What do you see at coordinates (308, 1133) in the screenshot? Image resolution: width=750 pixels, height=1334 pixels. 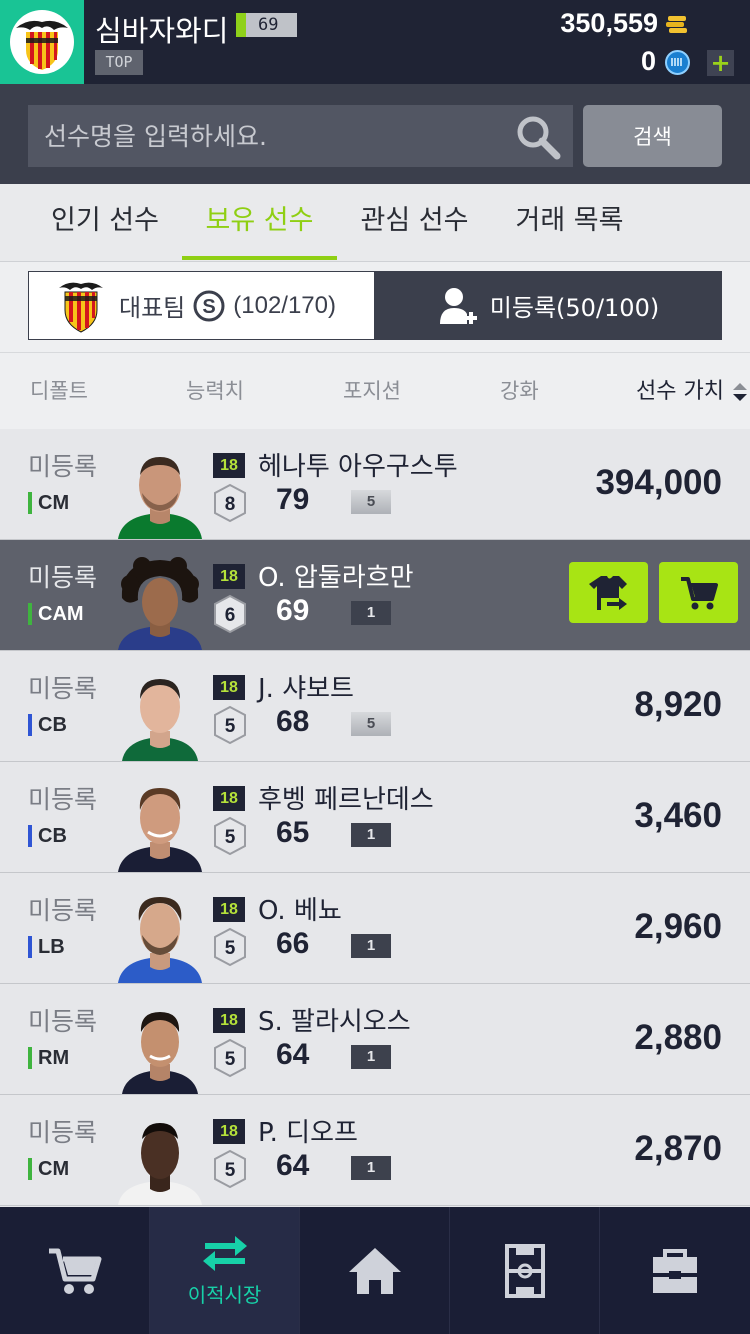 I see `player-name: P. 디오프` at bounding box center [308, 1133].